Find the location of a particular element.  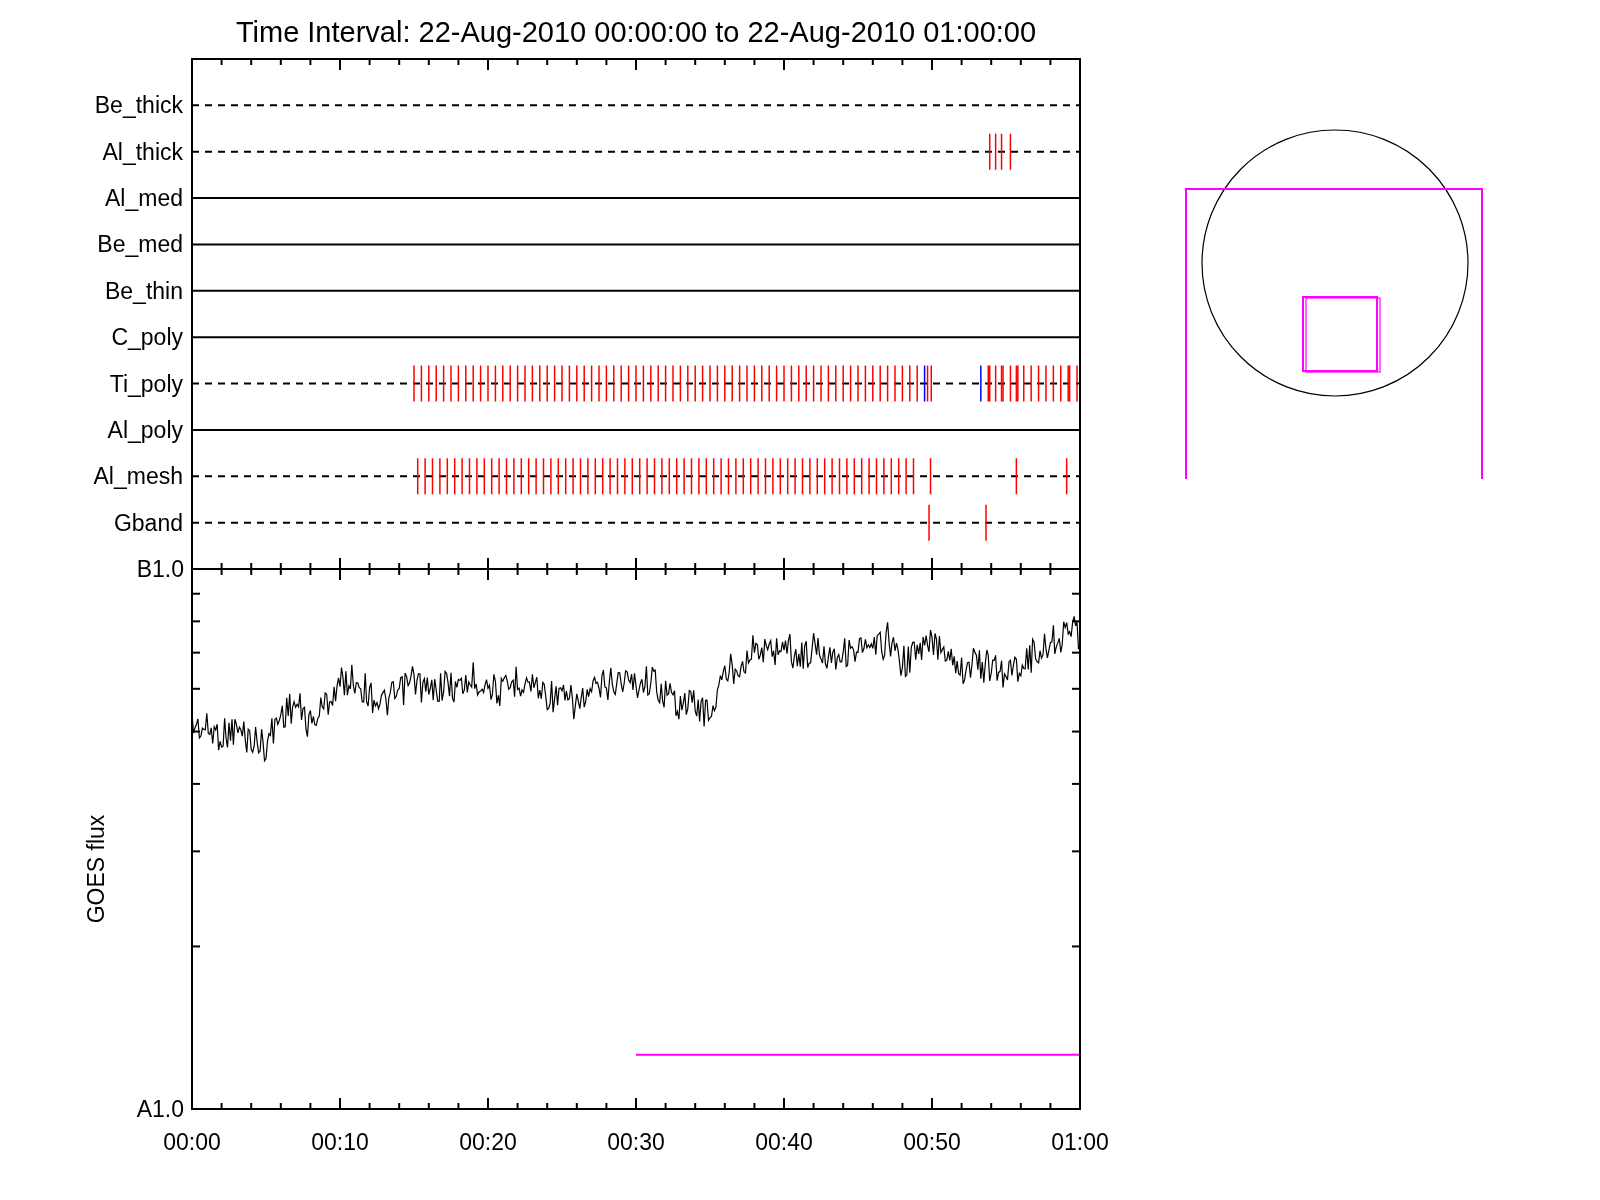

filter-label: Al_med is located at coordinates (144, 198).